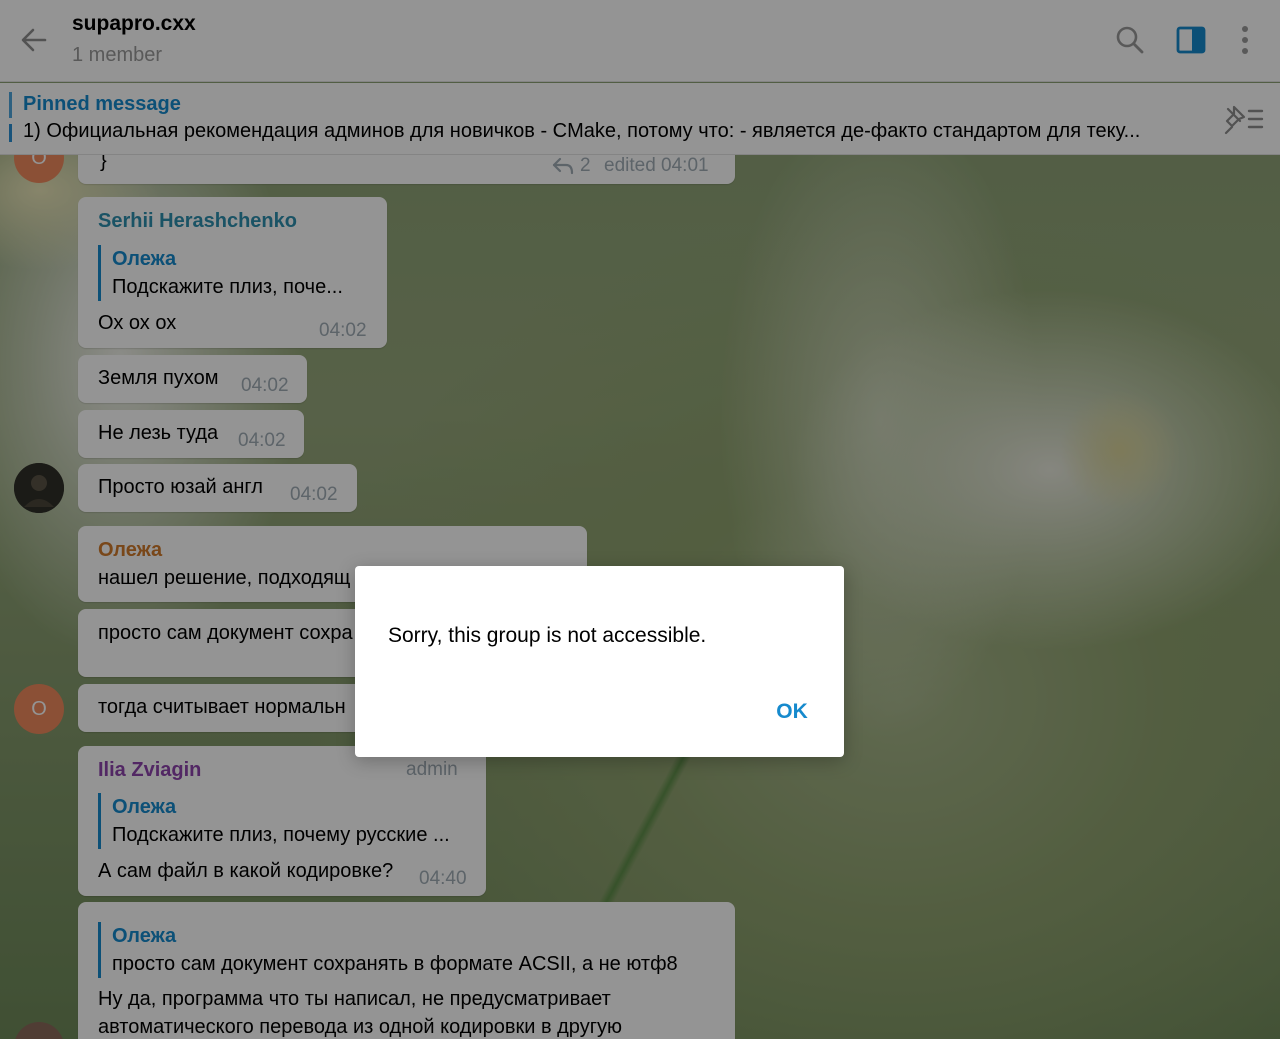 This screenshot has height=1039, width=1280. I want to click on ok-button: OK, so click(792, 712).